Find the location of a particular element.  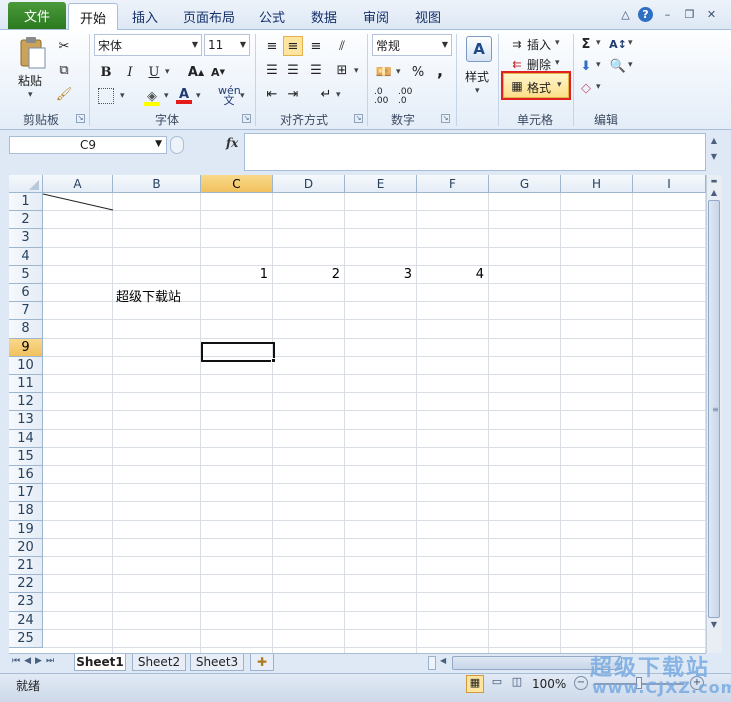

cell-E5: 3 is located at coordinates (380, 275).